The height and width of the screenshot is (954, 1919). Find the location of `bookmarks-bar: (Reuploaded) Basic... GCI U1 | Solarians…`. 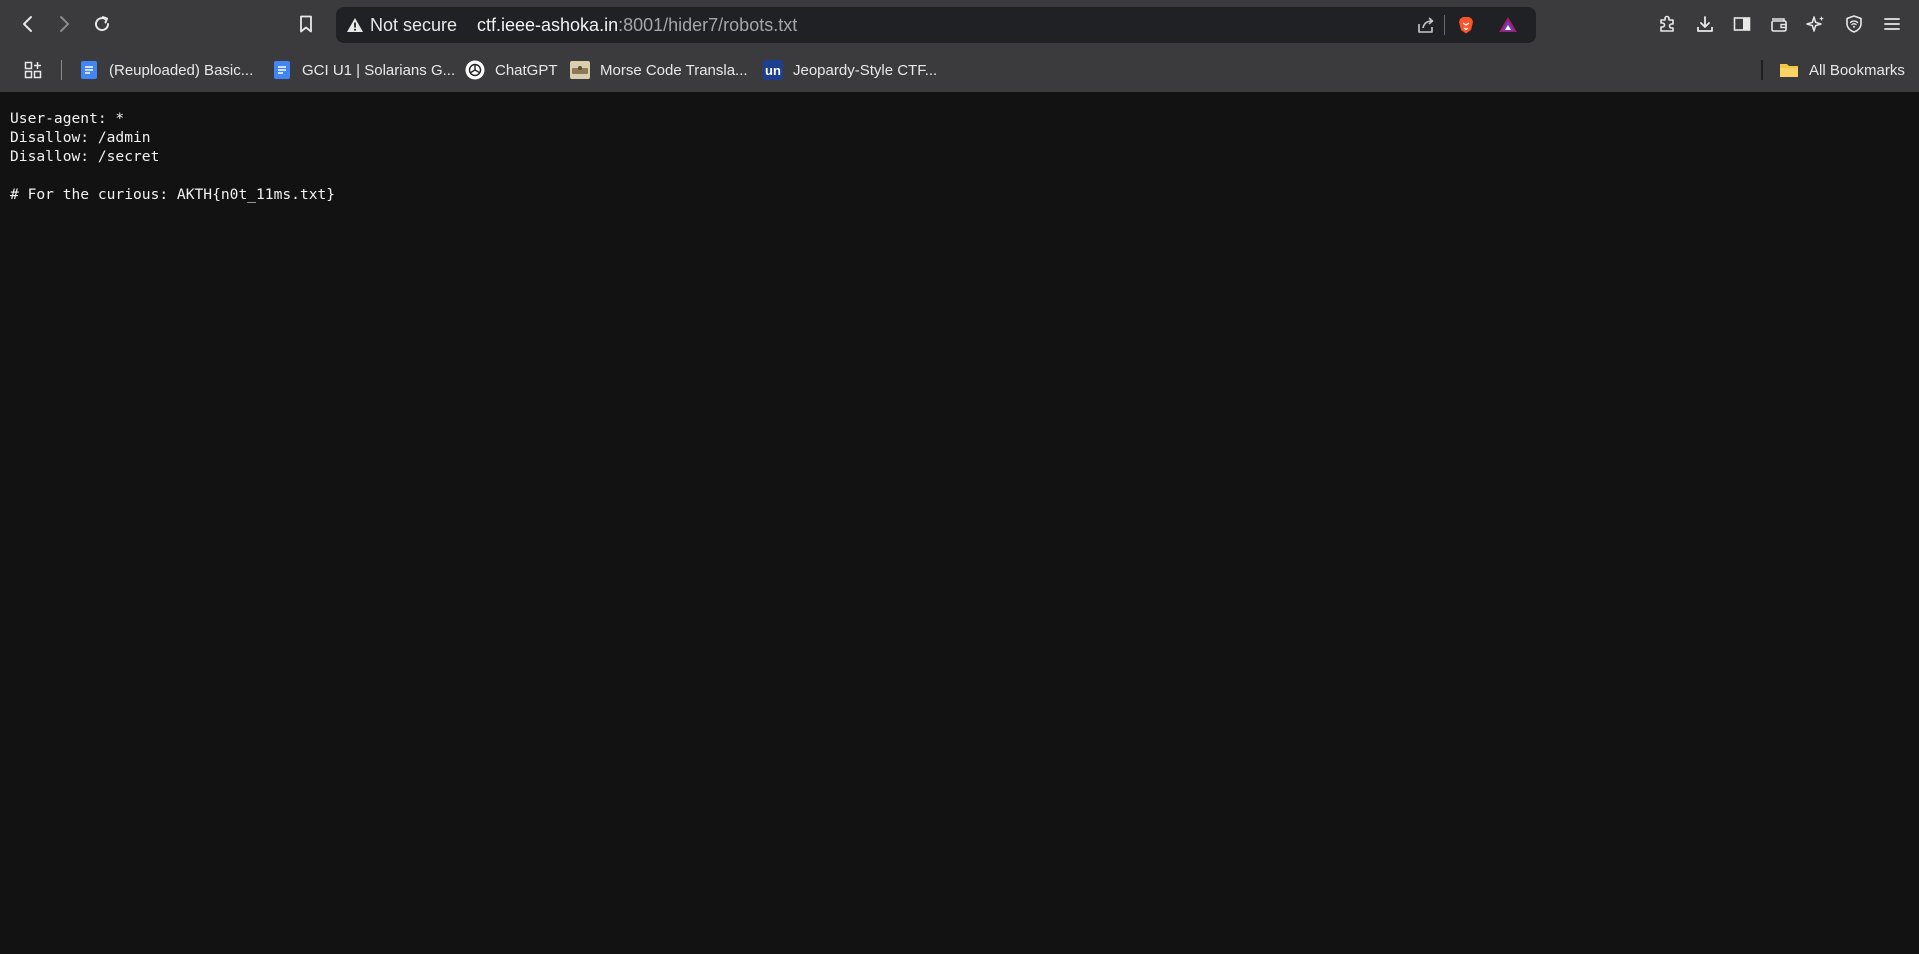

bookmarks-bar: (Reuploaded) Basic... GCI U1 | Solarians… is located at coordinates (959, 70).